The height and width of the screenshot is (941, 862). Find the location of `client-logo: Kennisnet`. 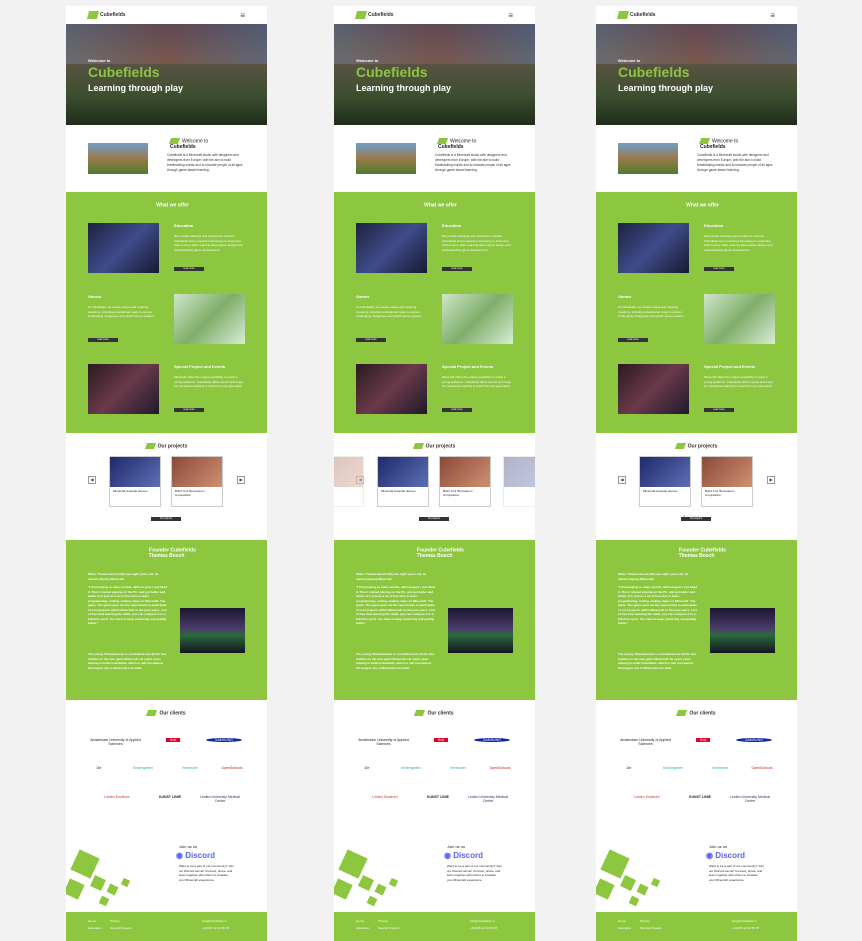

client-logo: Kennisnet is located at coordinates (458, 768).